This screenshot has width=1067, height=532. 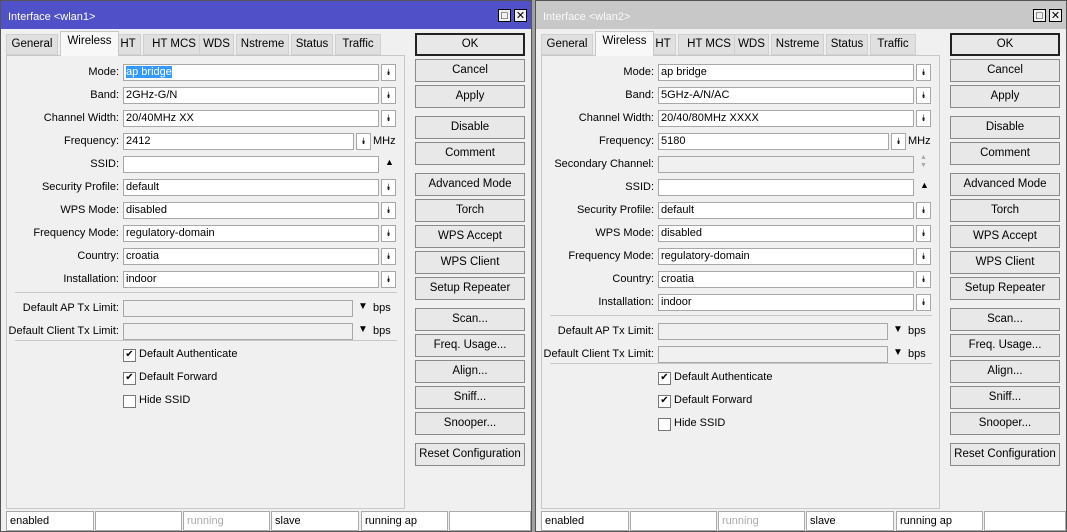 I want to click on channel-width-field: 20/40MHz XX, so click(x=251, y=118).